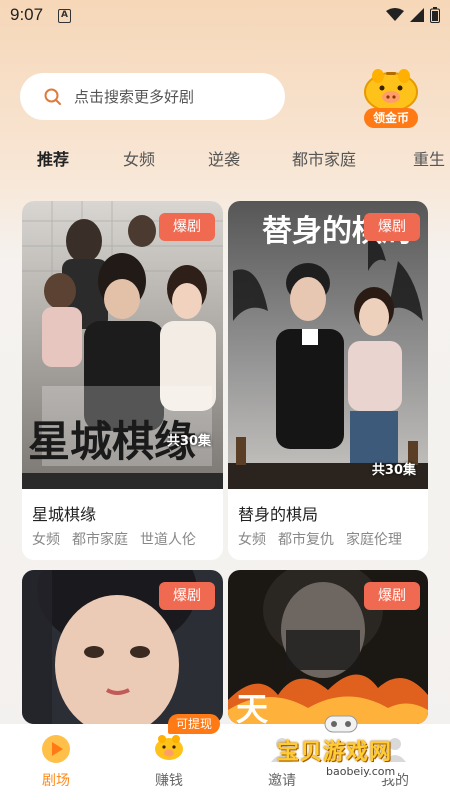 The image size is (450, 800). Describe the element at coordinates (56, 749) in the screenshot. I see `play-icon` at that location.